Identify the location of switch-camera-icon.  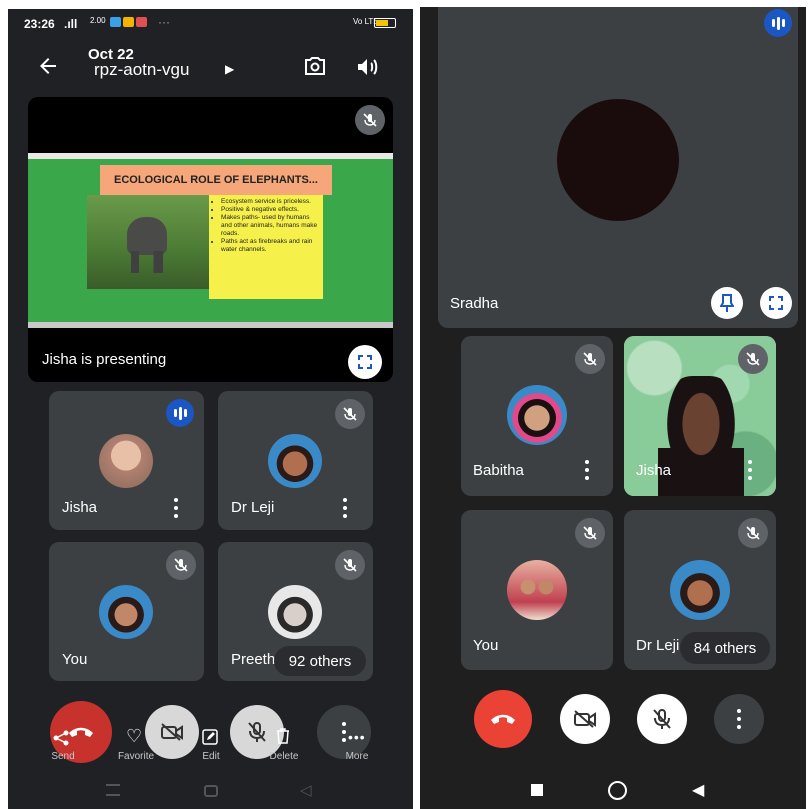
(315, 66).